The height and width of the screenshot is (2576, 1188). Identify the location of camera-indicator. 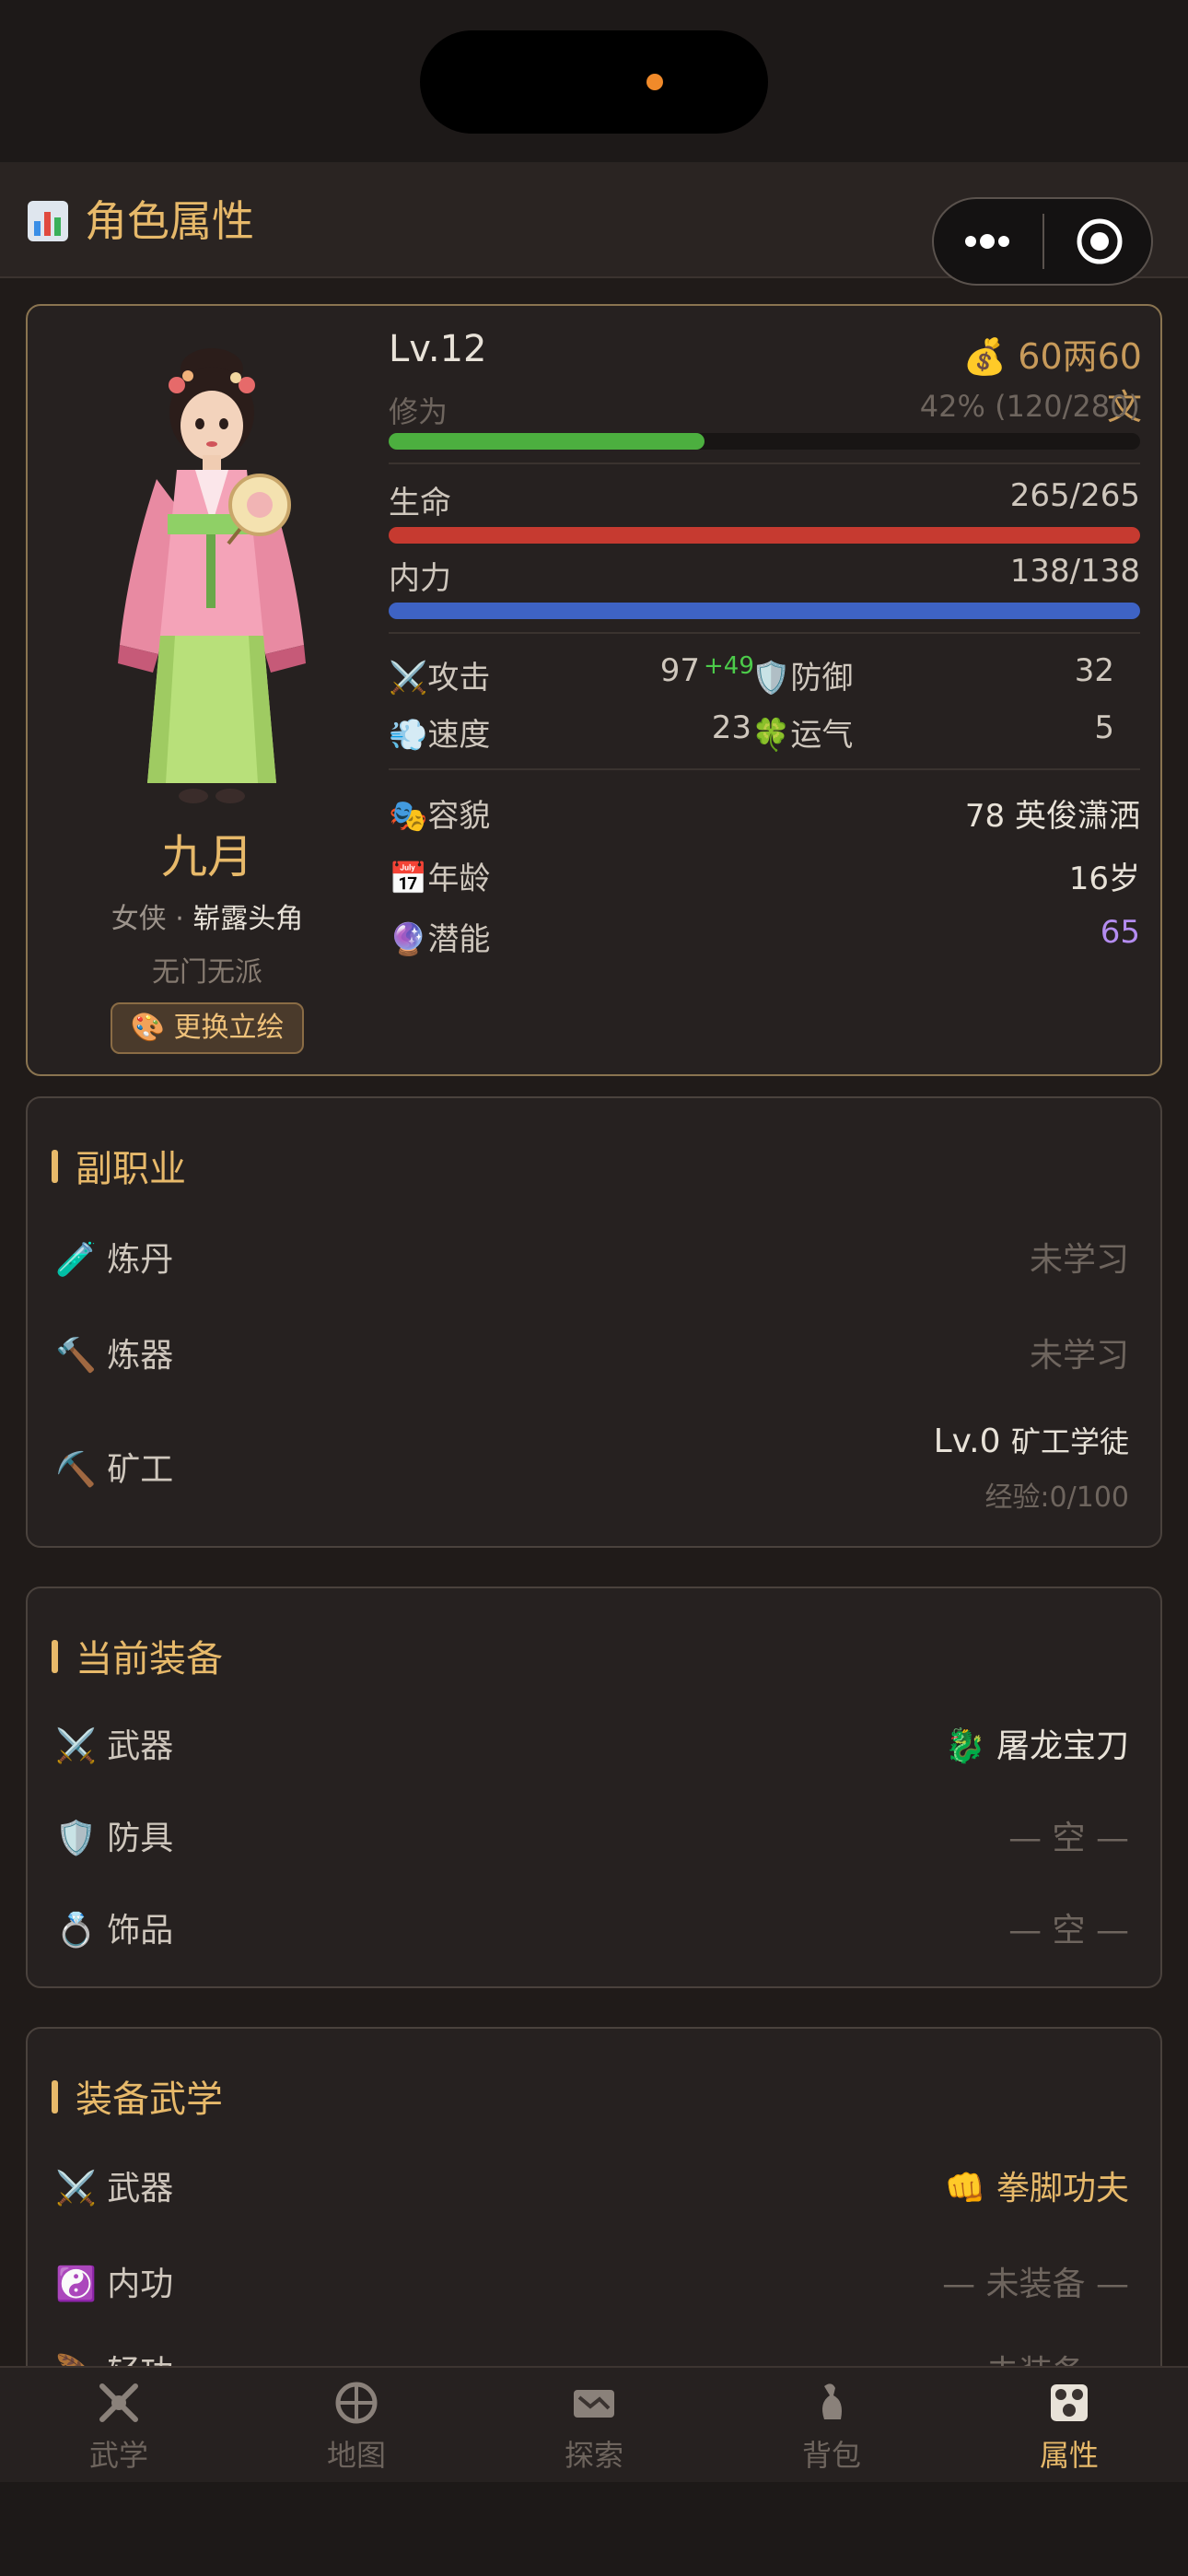
(654, 82).